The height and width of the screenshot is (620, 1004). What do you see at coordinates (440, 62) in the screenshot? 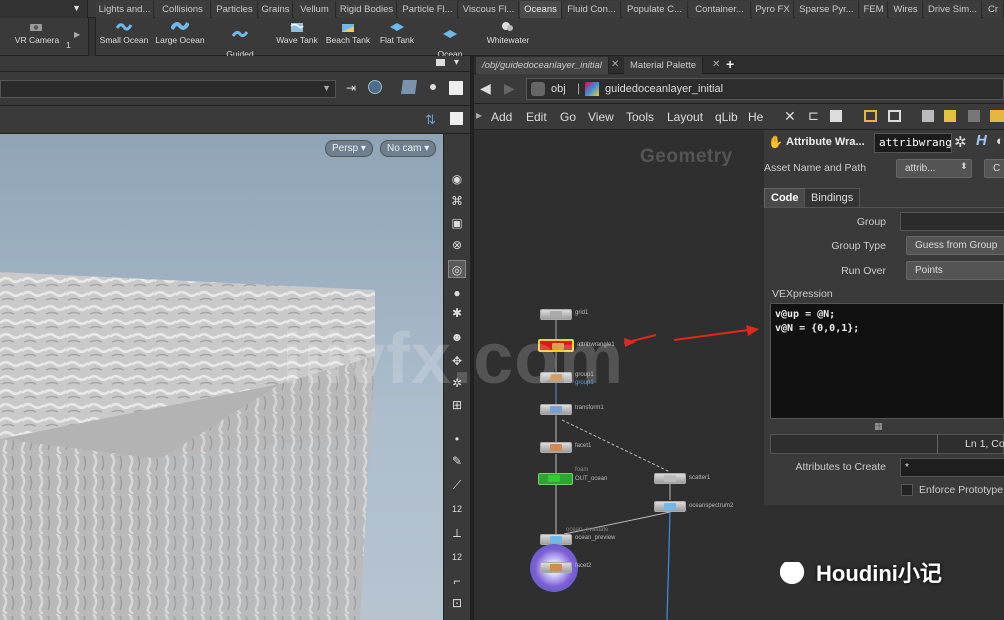
I see `maximize-icon` at bounding box center [440, 62].